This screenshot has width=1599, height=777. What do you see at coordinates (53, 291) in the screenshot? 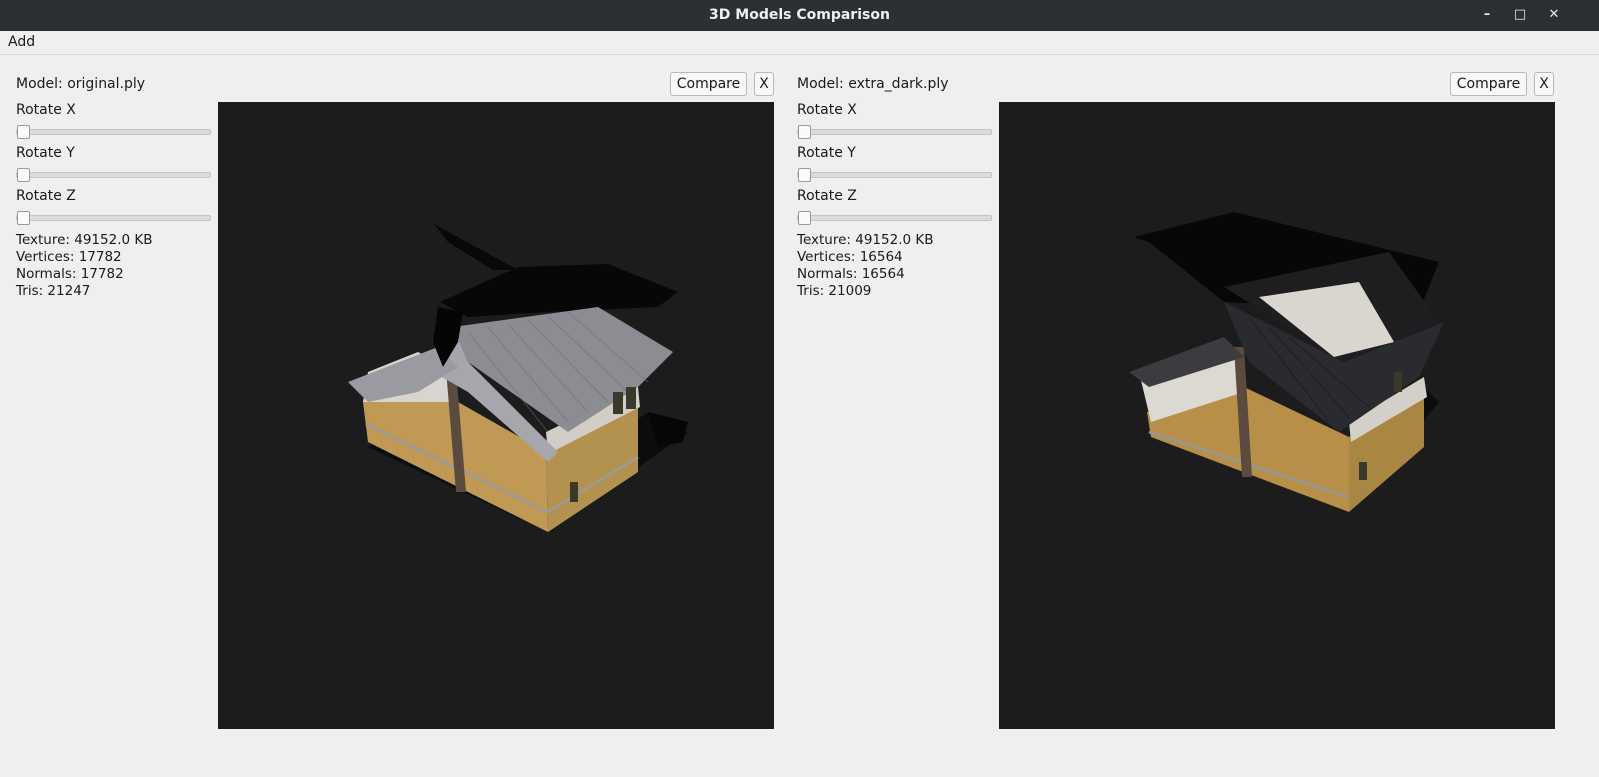
I see `tris-stat: Tris: 21247` at bounding box center [53, 291].